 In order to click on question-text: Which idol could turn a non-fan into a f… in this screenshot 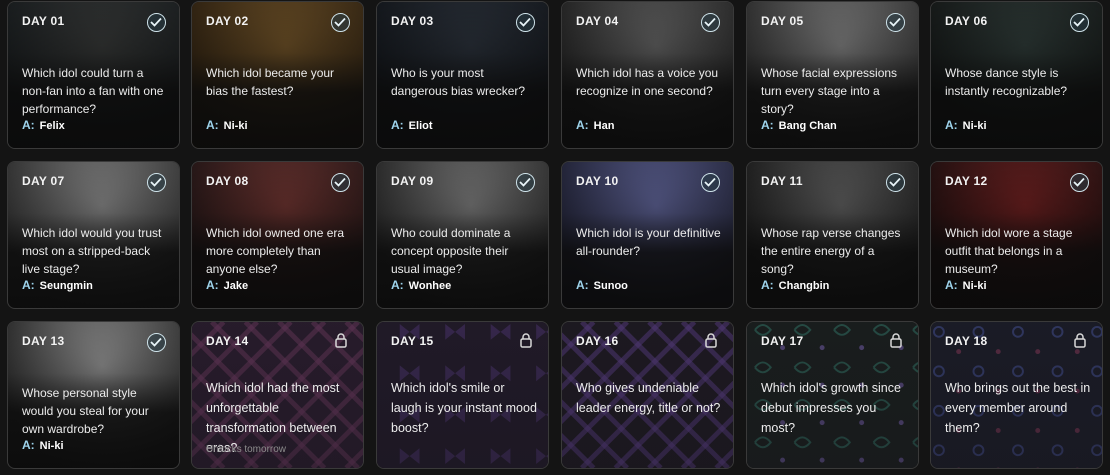, I will do `click(93, 91)`.